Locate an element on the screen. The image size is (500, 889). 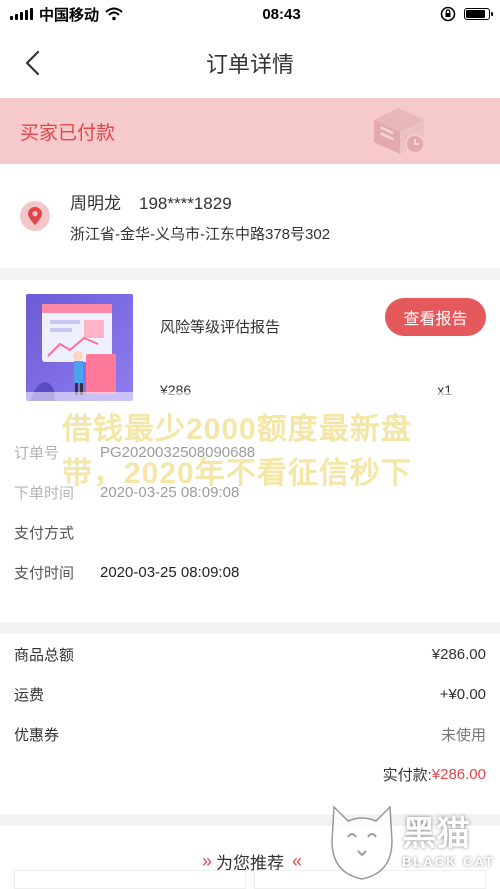
shipping-address: 周明龙 198****1829 浙江省-金华-义乌市-江东中路378号302 is located at coordinates (250, 216).